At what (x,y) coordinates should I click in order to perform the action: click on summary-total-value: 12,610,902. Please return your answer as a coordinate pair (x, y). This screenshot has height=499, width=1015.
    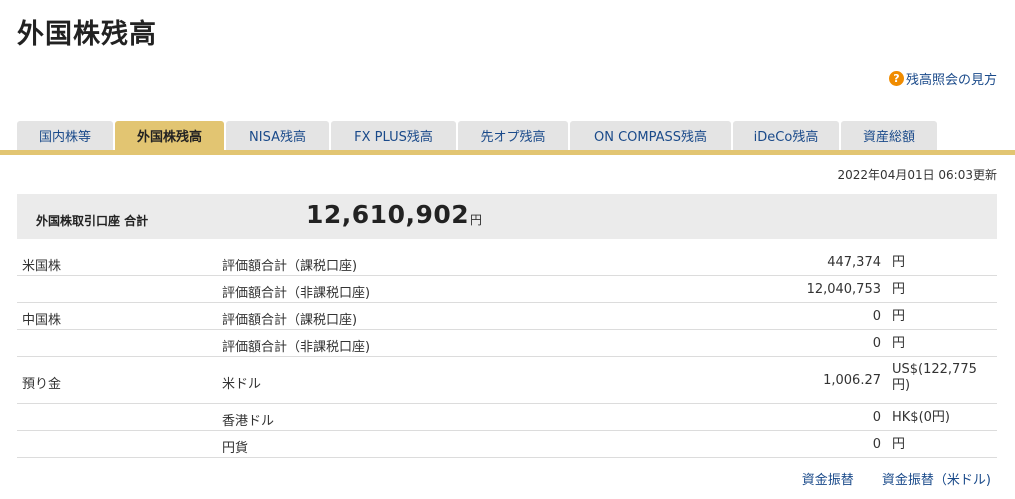
    Looking at the image, I should click on (388, 214).